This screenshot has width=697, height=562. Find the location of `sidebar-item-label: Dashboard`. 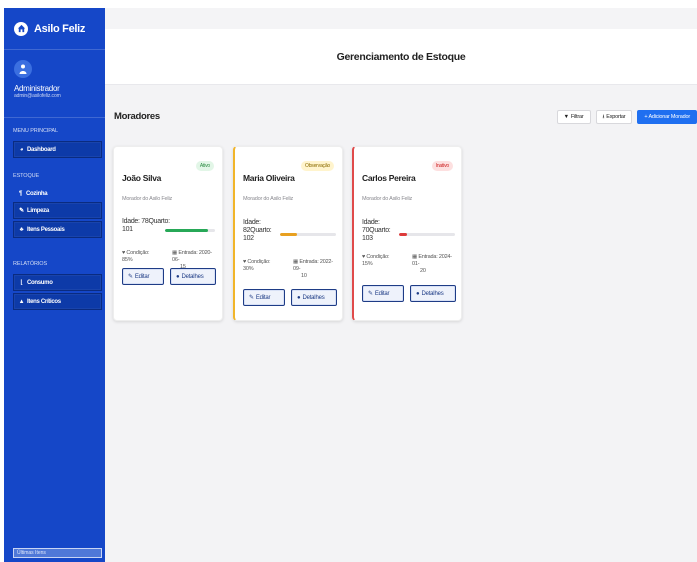

sidebar-item-label: Dashboard is located at coordinates (41, 149).